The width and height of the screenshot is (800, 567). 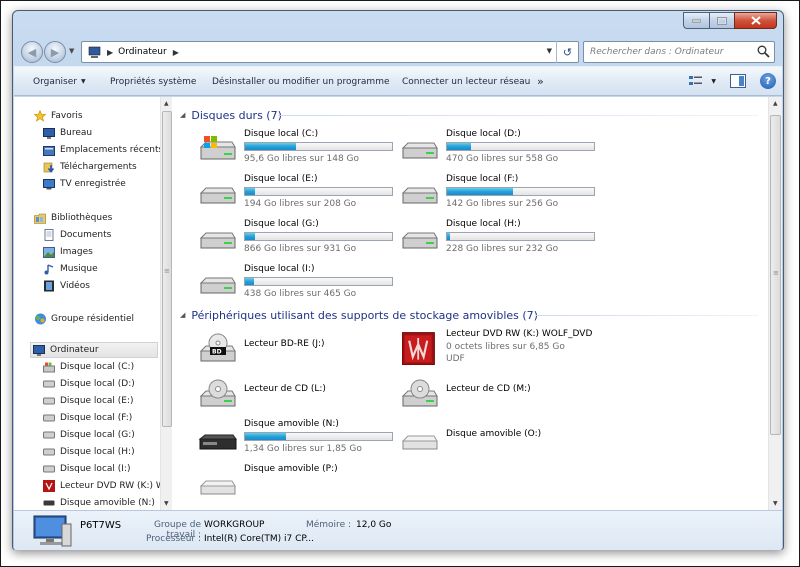 What do you see at coordinates (702, 81) in the screenshot?
I see `change-view-button: ▼` at bounding box center [702, 81].